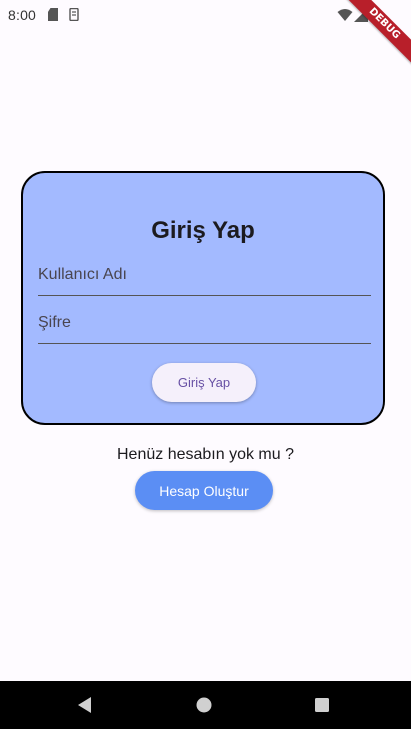 Image resolution: width=411 pixels, height=729 pixels. I want to click on username-field-container, so click(204, 275).